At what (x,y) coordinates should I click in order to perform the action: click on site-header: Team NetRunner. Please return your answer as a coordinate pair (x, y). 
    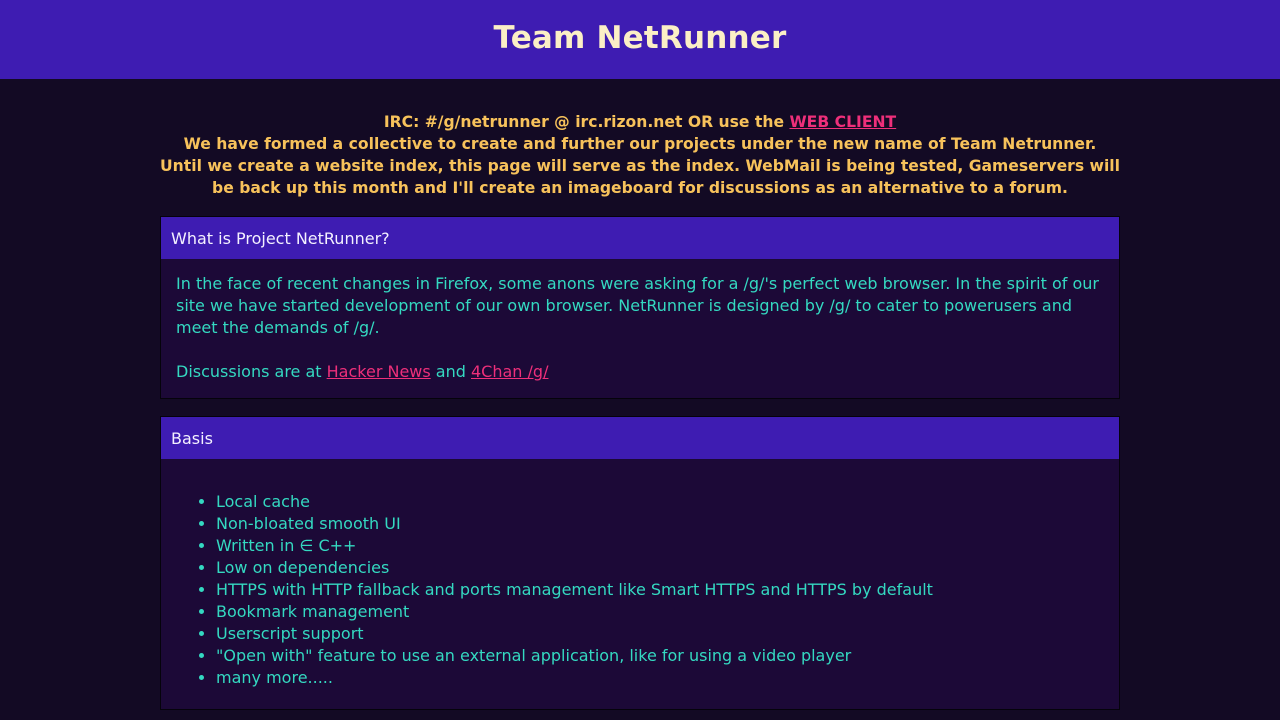
    Looking at the image, I should click on (640, 39).